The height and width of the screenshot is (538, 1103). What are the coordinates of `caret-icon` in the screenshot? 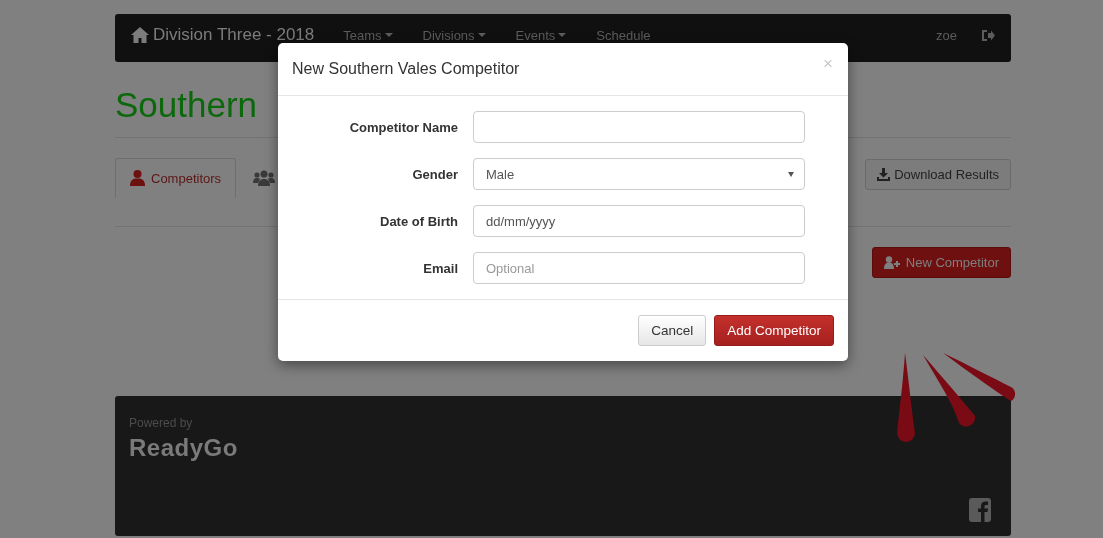 It's located at (791, 174).